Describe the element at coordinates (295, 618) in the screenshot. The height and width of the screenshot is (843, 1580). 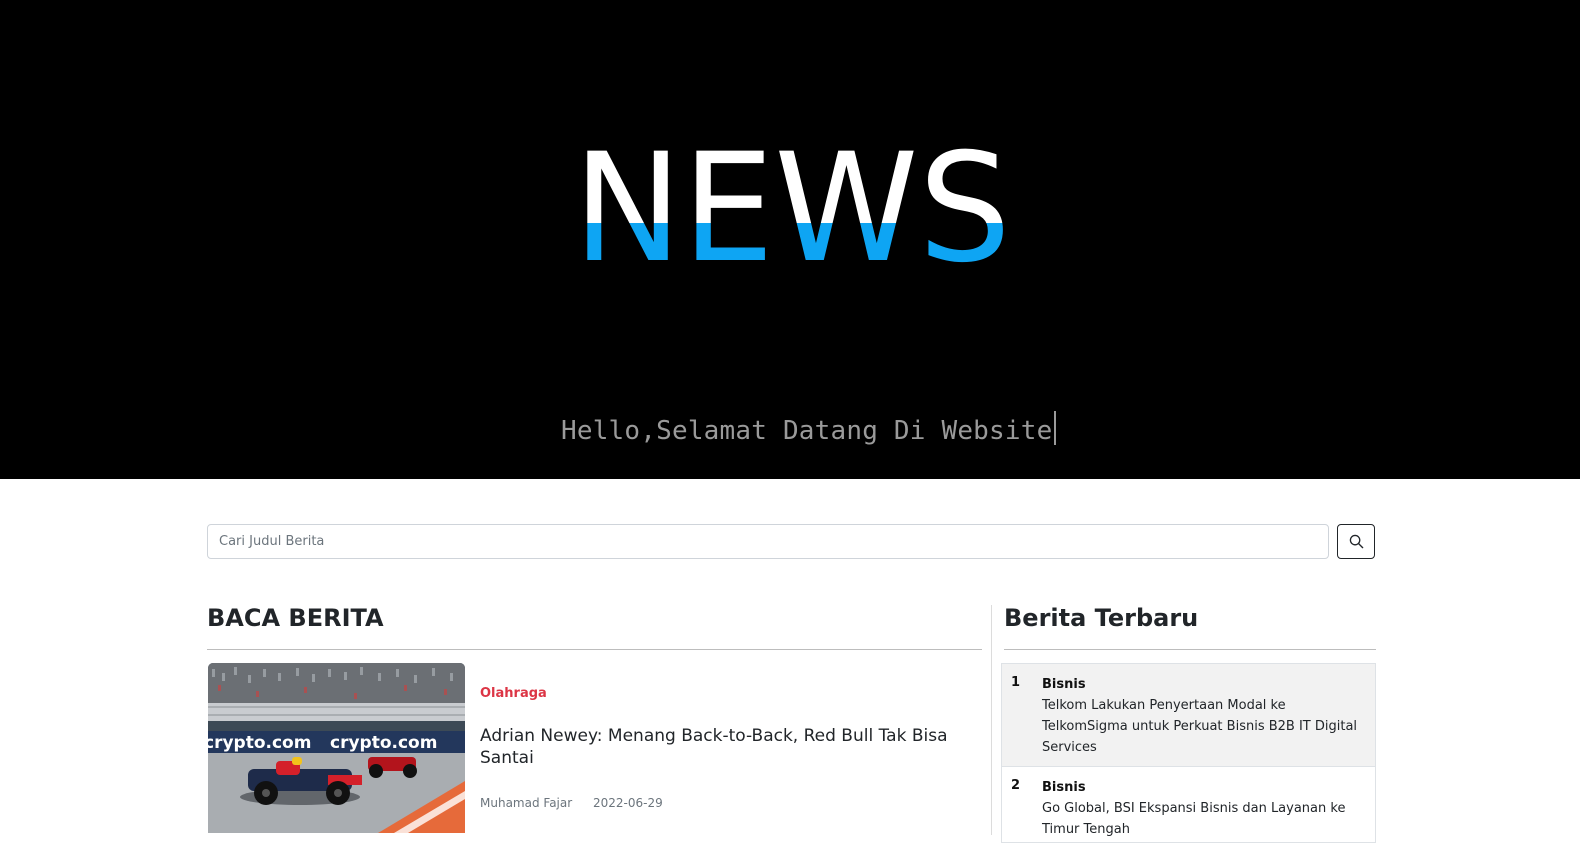
I see `main-heading: BACA BERITA` at that location.